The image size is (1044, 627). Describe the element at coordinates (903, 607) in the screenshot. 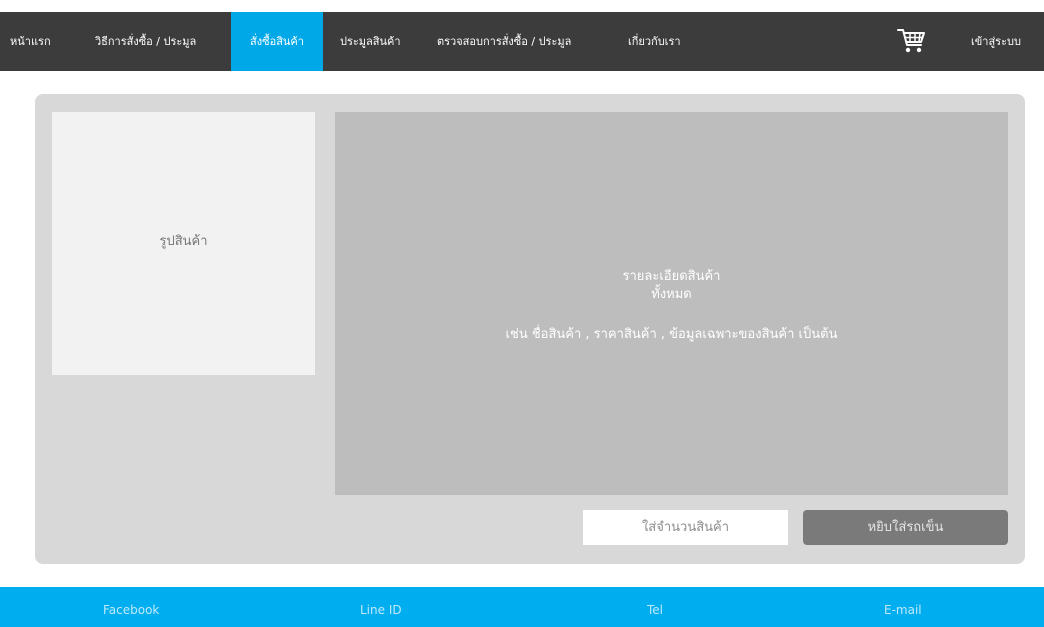

I see `footer-email-link: E-mail` at that location.